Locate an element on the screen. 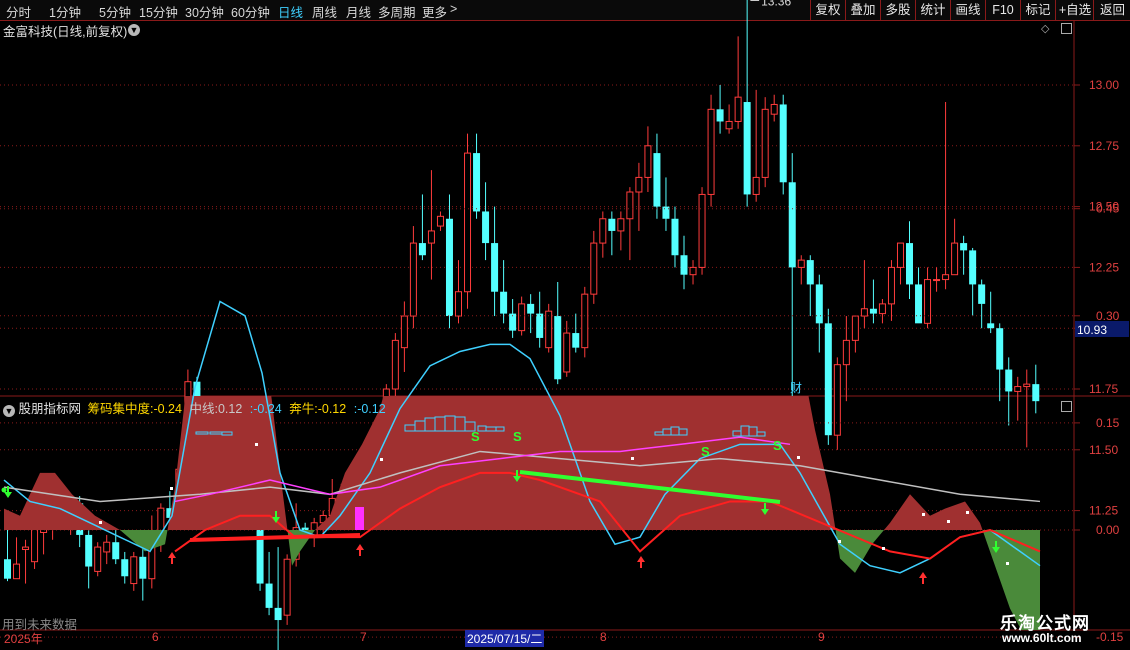 The height and width of the screenshot is (650, 1130). stock-title: 金富科技(日线,前复权) is located at coordinates (65, 32).